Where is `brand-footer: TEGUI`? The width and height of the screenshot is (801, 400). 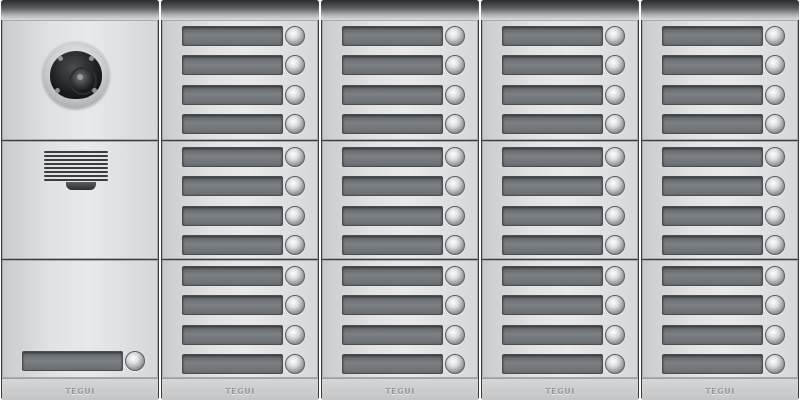 brand-footer: TEGUI is located at coordinates (240, 389).